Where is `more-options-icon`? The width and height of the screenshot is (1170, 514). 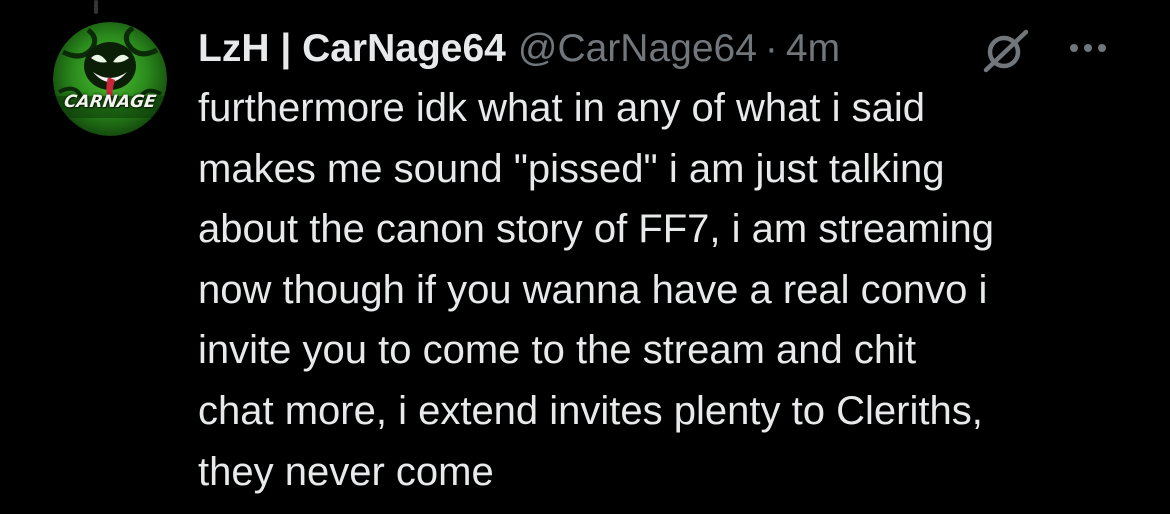
more-options-icon is located at coordinates (1088, 48).